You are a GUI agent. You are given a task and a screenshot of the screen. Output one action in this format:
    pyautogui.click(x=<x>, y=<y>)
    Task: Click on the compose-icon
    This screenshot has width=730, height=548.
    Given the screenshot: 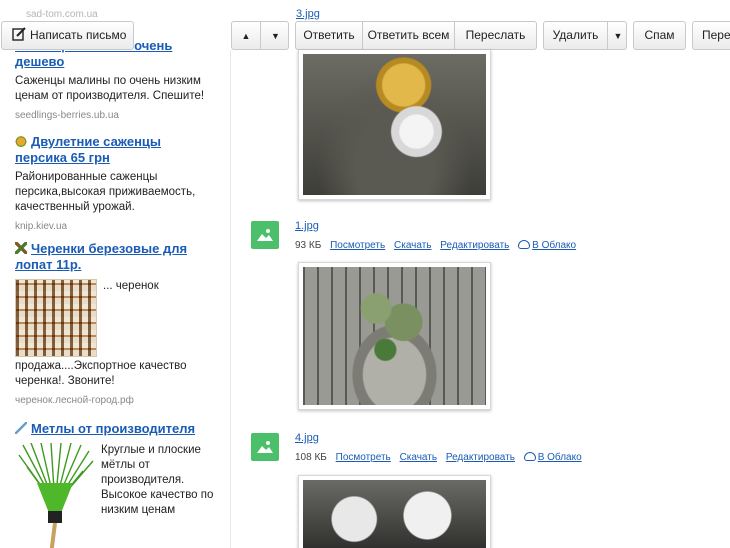 What is the action you would take?
    pyautogui.click(x=19, y=34)
    